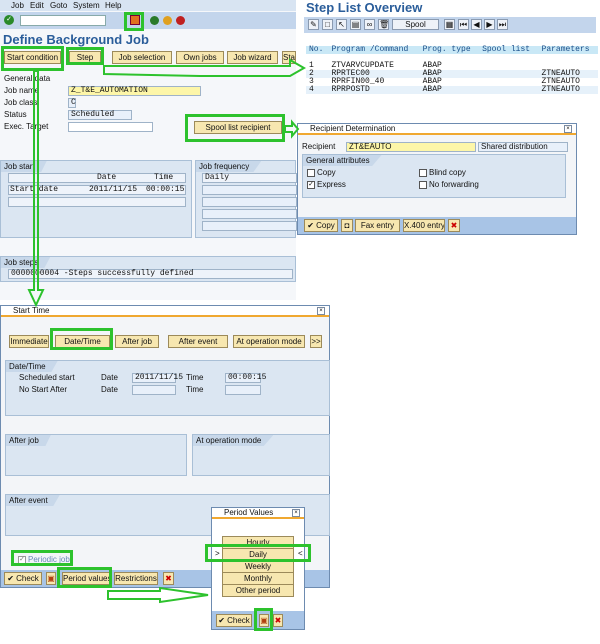 The image size is (600, 644). I want to click on arrow-start-to-starttime, so click(36, 189).